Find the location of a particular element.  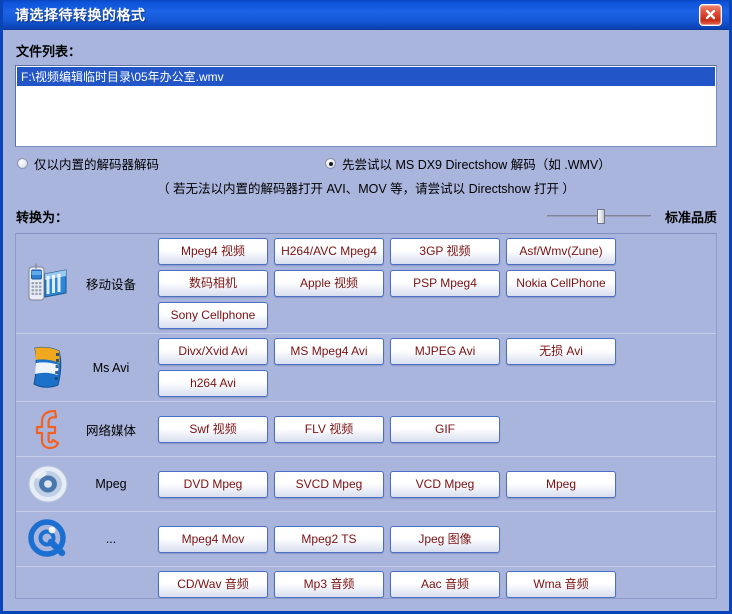

convert-to-label: 转换为： is located at coordinates (42, 217).